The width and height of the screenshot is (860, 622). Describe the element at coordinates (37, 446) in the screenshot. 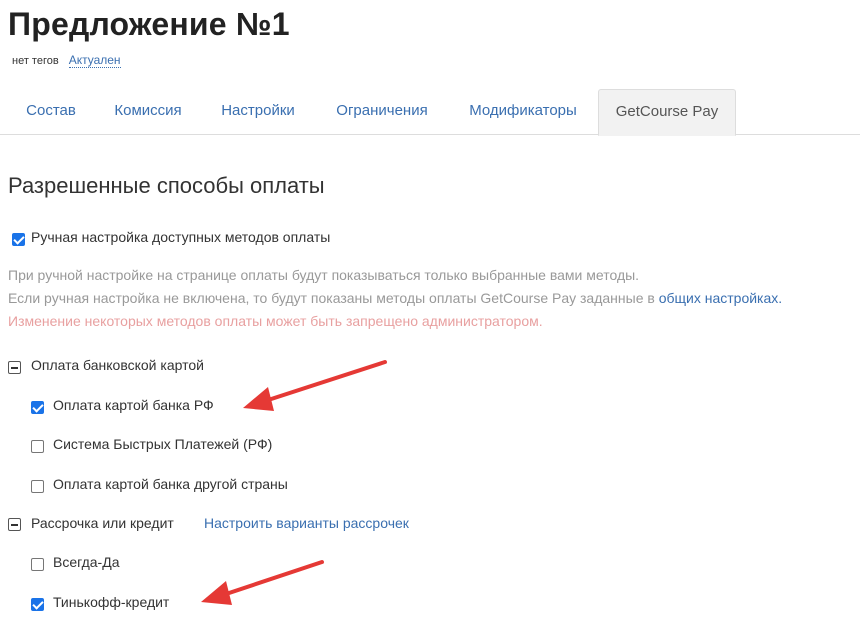

I see `sbp-checkbox` at that location.